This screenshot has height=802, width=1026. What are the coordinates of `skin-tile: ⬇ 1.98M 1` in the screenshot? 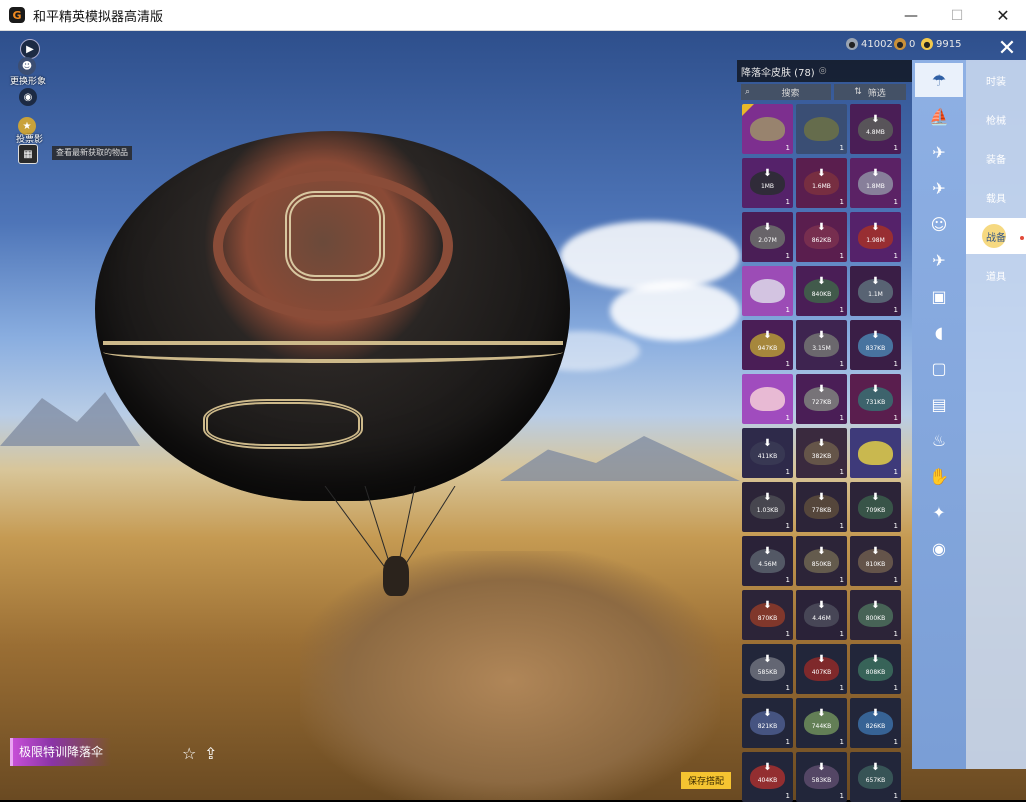 It's located at (875, 237).